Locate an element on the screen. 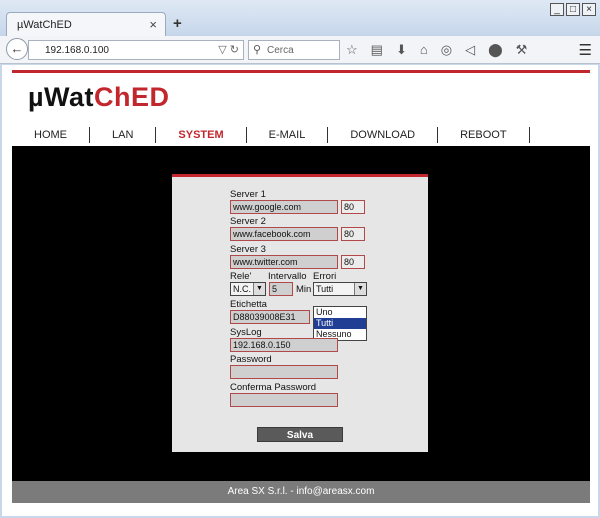 This screenshot has width=600, height=518. logo-part-2: ChED is located at coordinates (132, 97).